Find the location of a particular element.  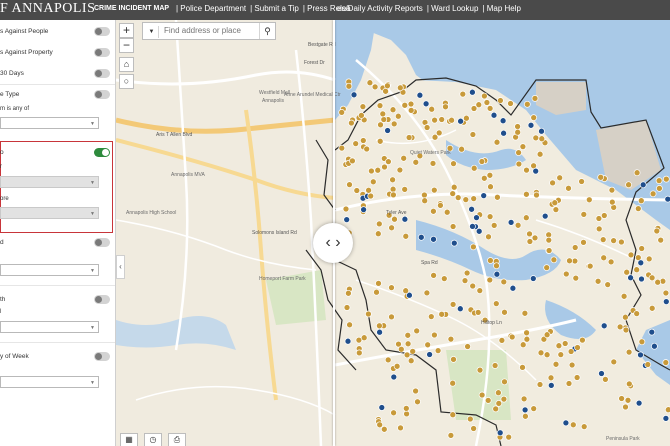

toggle-crimes-property is located at coordinates (102, 52).